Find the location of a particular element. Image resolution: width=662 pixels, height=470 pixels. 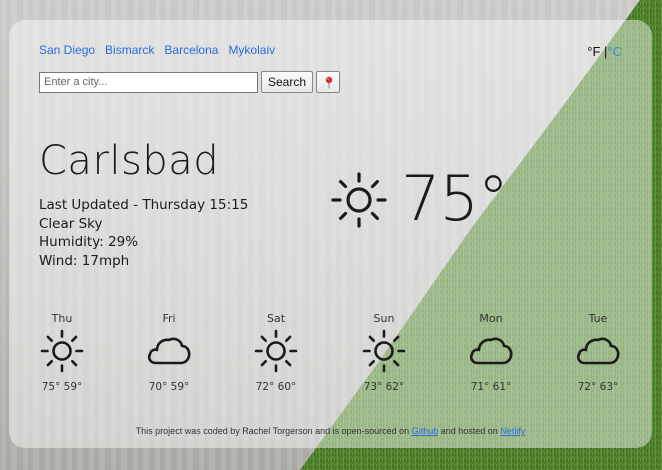

forecast-day: Sat 72° 60° is located at coordinates (276, 352).